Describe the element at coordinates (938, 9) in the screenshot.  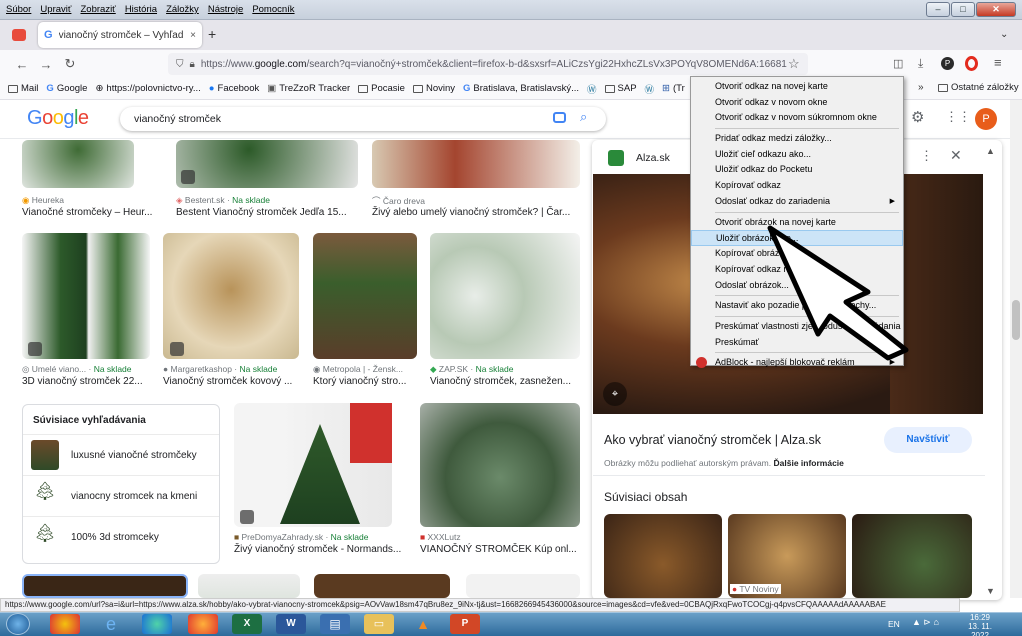
I see `minimize-button: –` at that location.